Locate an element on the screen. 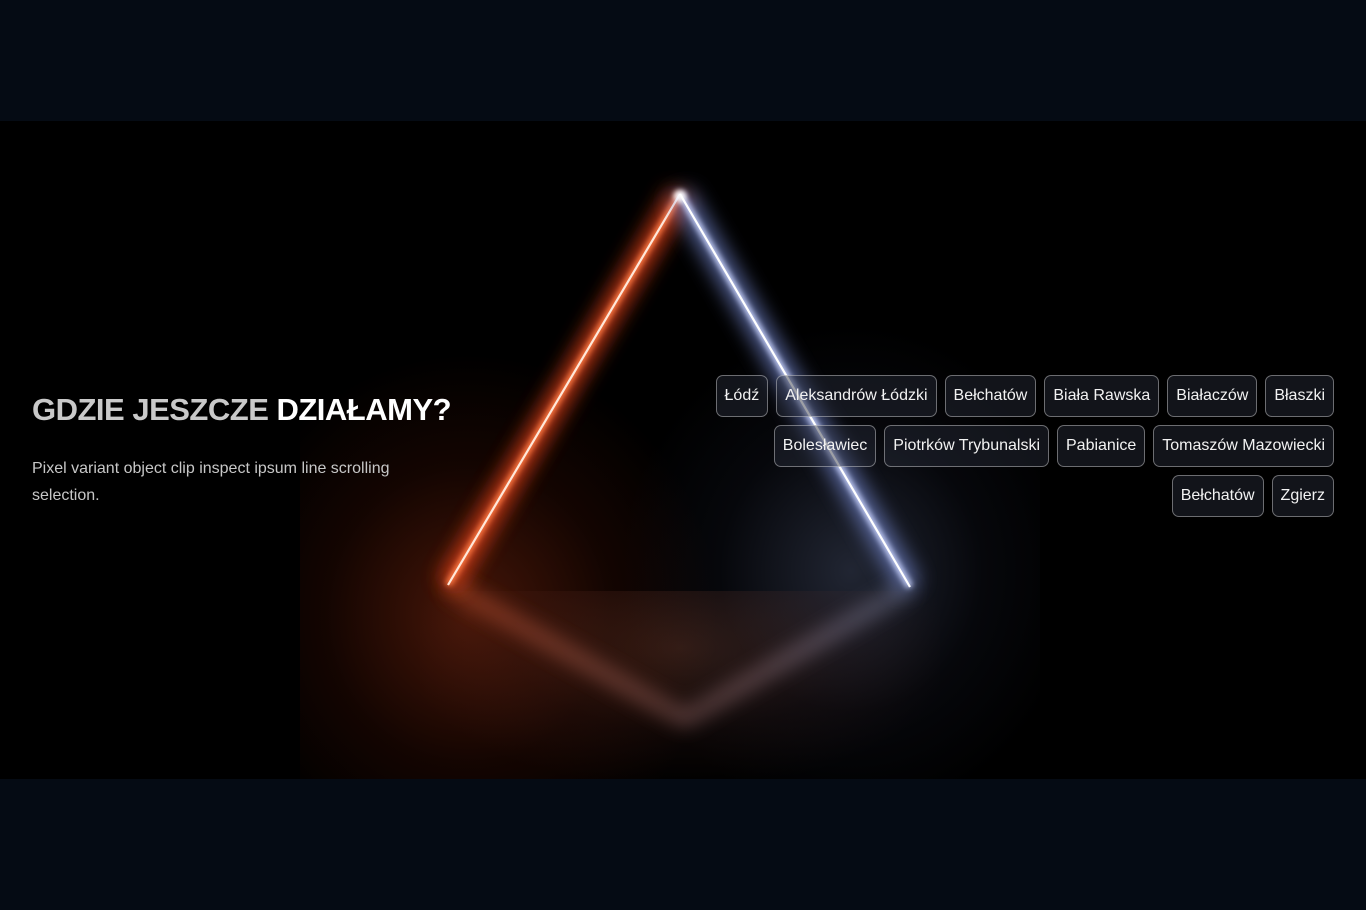  location-tag: Łódź is located at coordinates (742, 396).